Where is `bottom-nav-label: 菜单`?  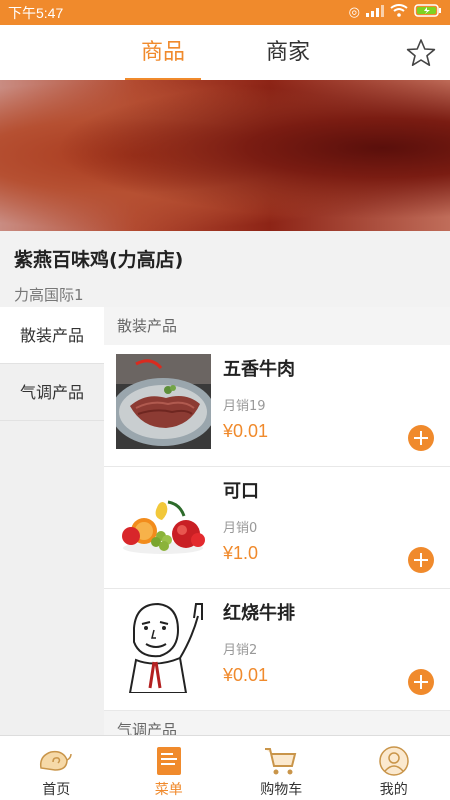
bottom-nav-label: 菜单 is located at coordinates (168, 790).